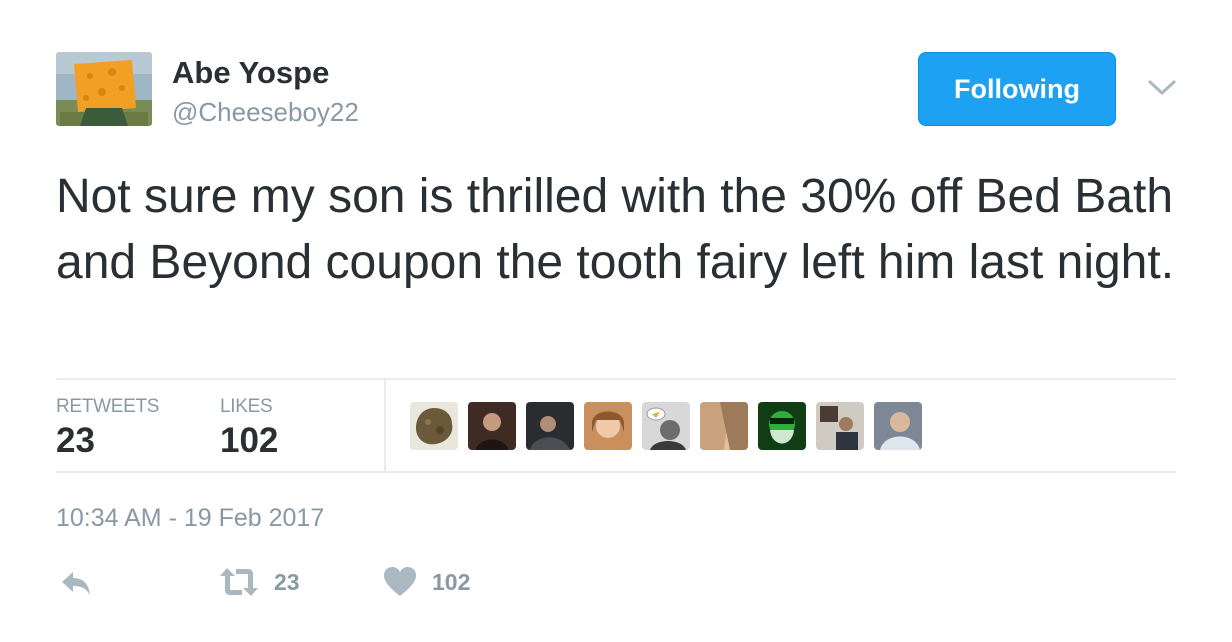 This screenshot has width=1232, height=642. I want to click on retweets-count: 23, so click(75, 441).